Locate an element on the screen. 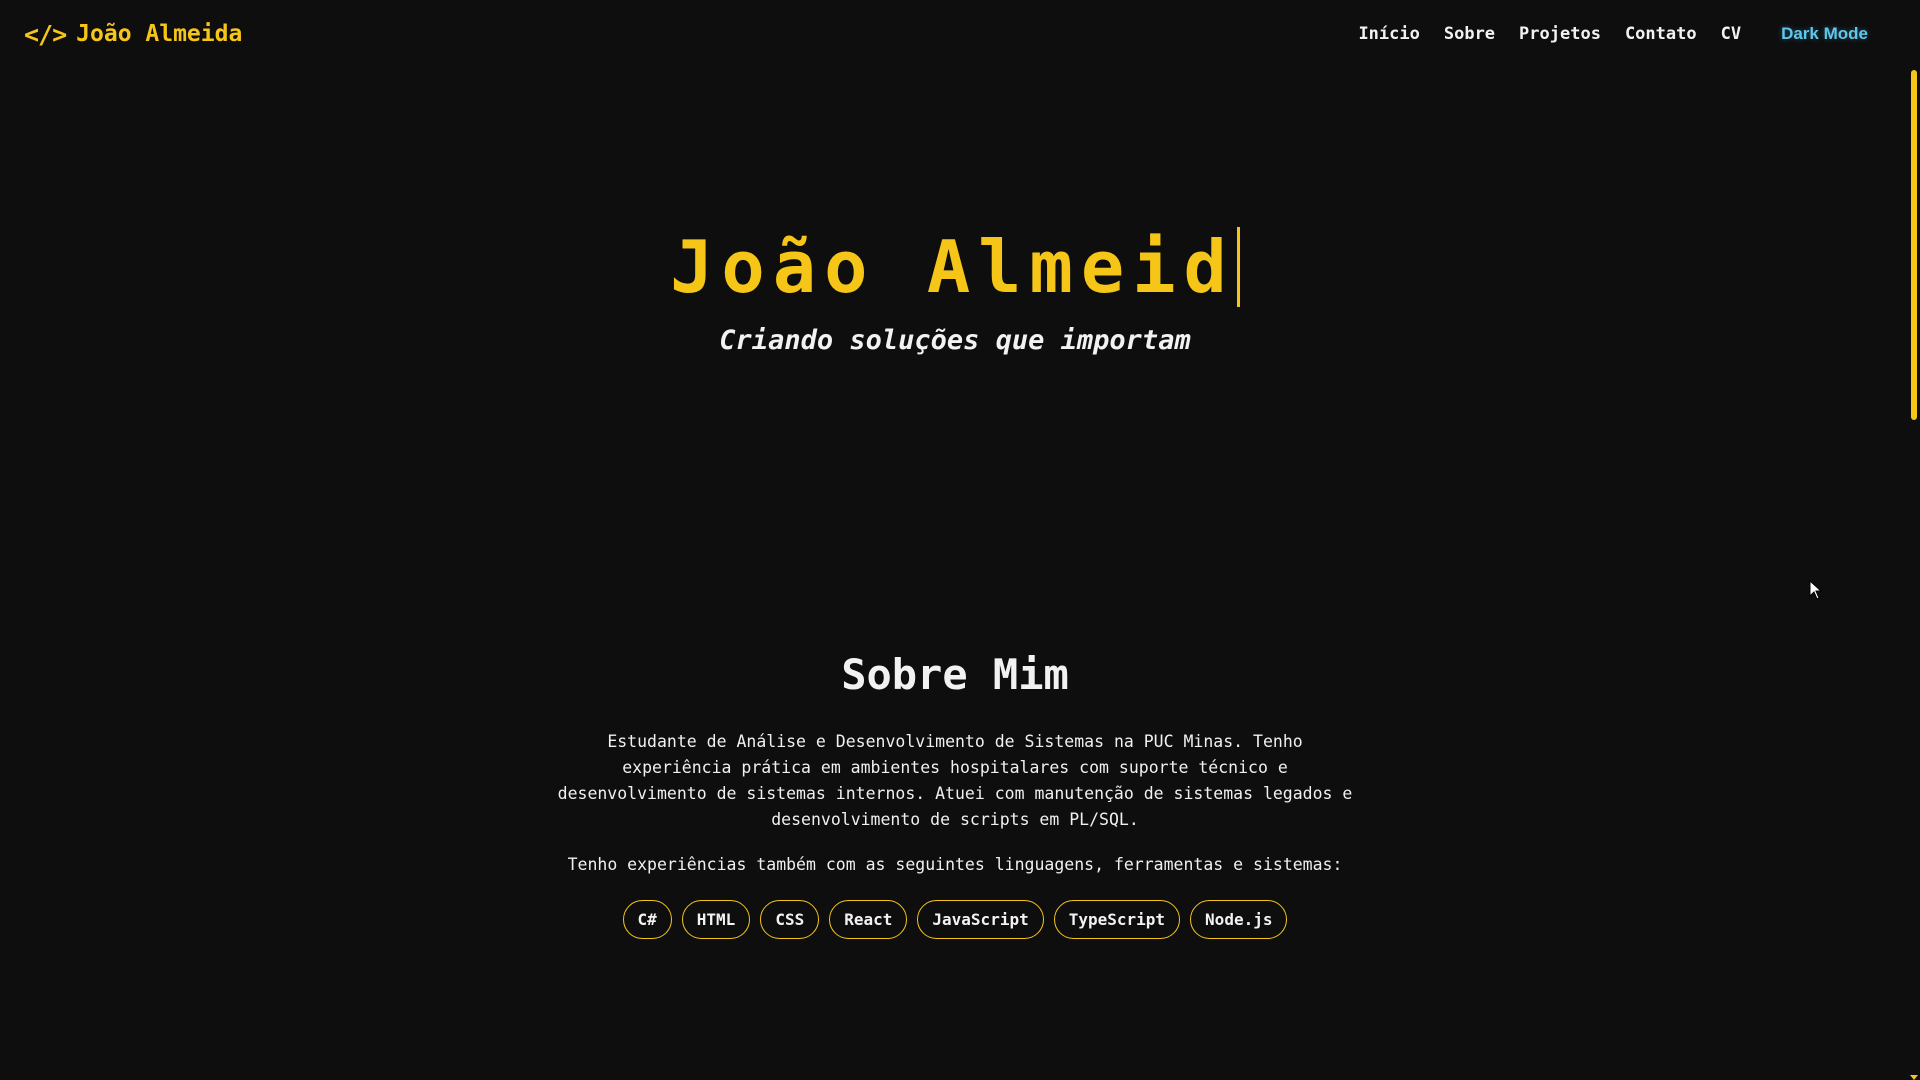  scroll-down-arrow-icon is located at coordinates (1914, 1077).